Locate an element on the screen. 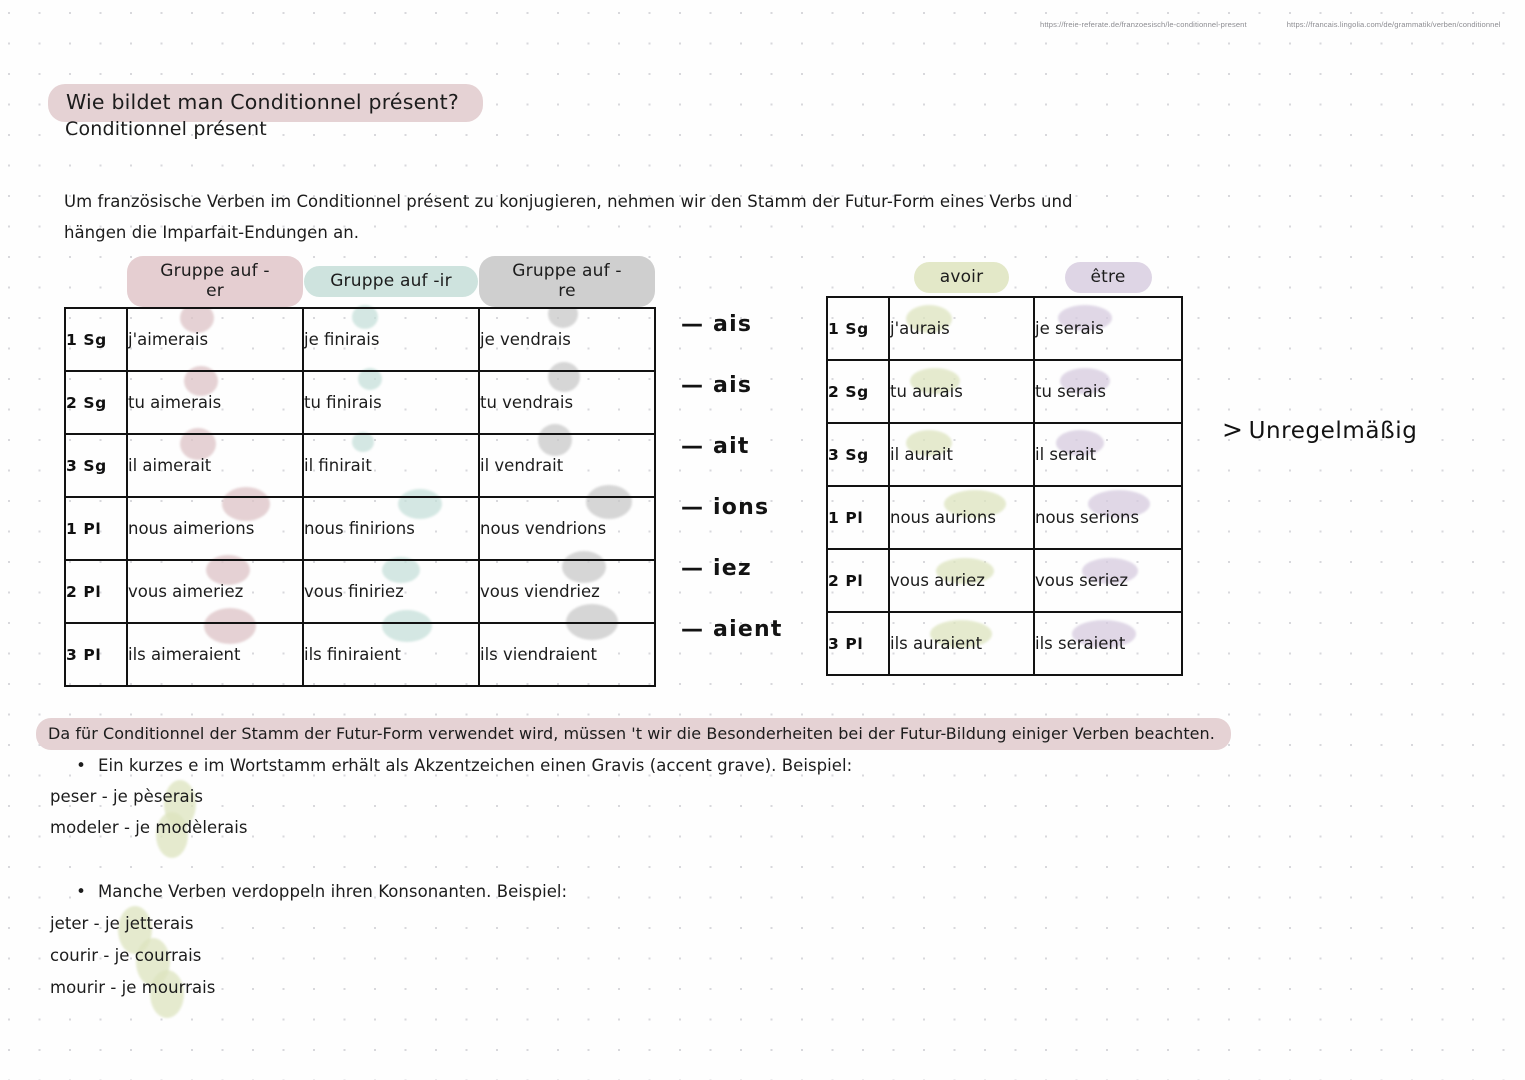 The height and width of the screenshot is (1080, 1525). header-pill-er: Gruppe auf -er is located at coordinates (215, 281).